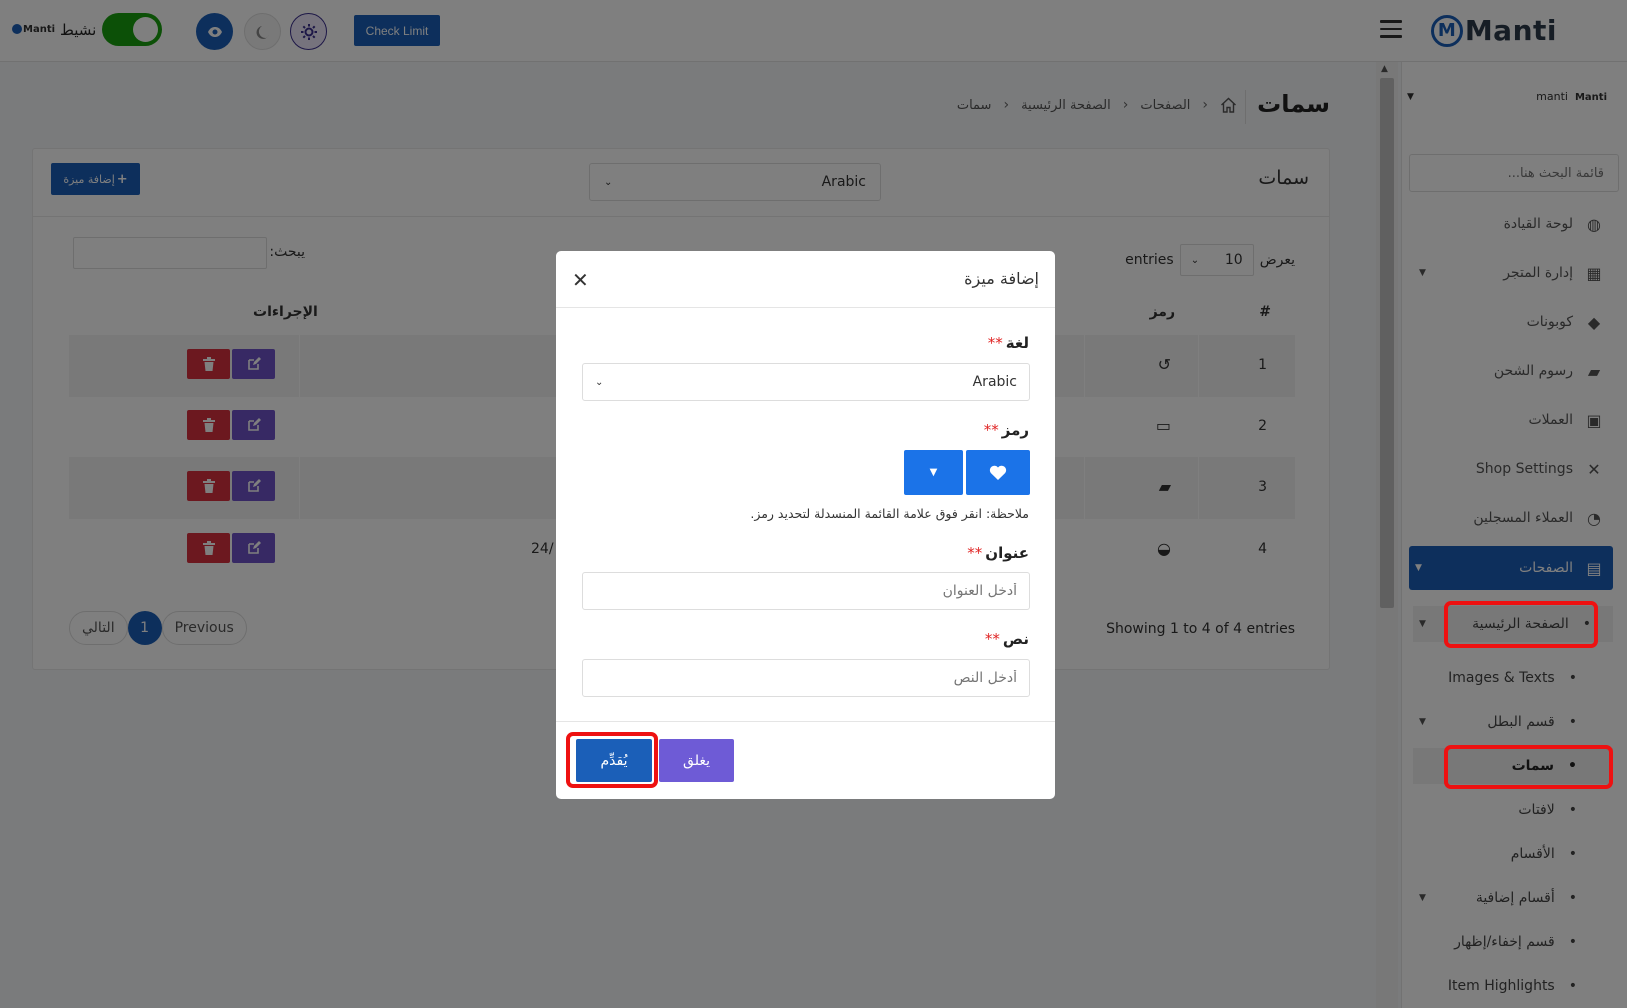  Describe the element at coordinates (806, 591) in the screenshot. I see `title-input` at that location.